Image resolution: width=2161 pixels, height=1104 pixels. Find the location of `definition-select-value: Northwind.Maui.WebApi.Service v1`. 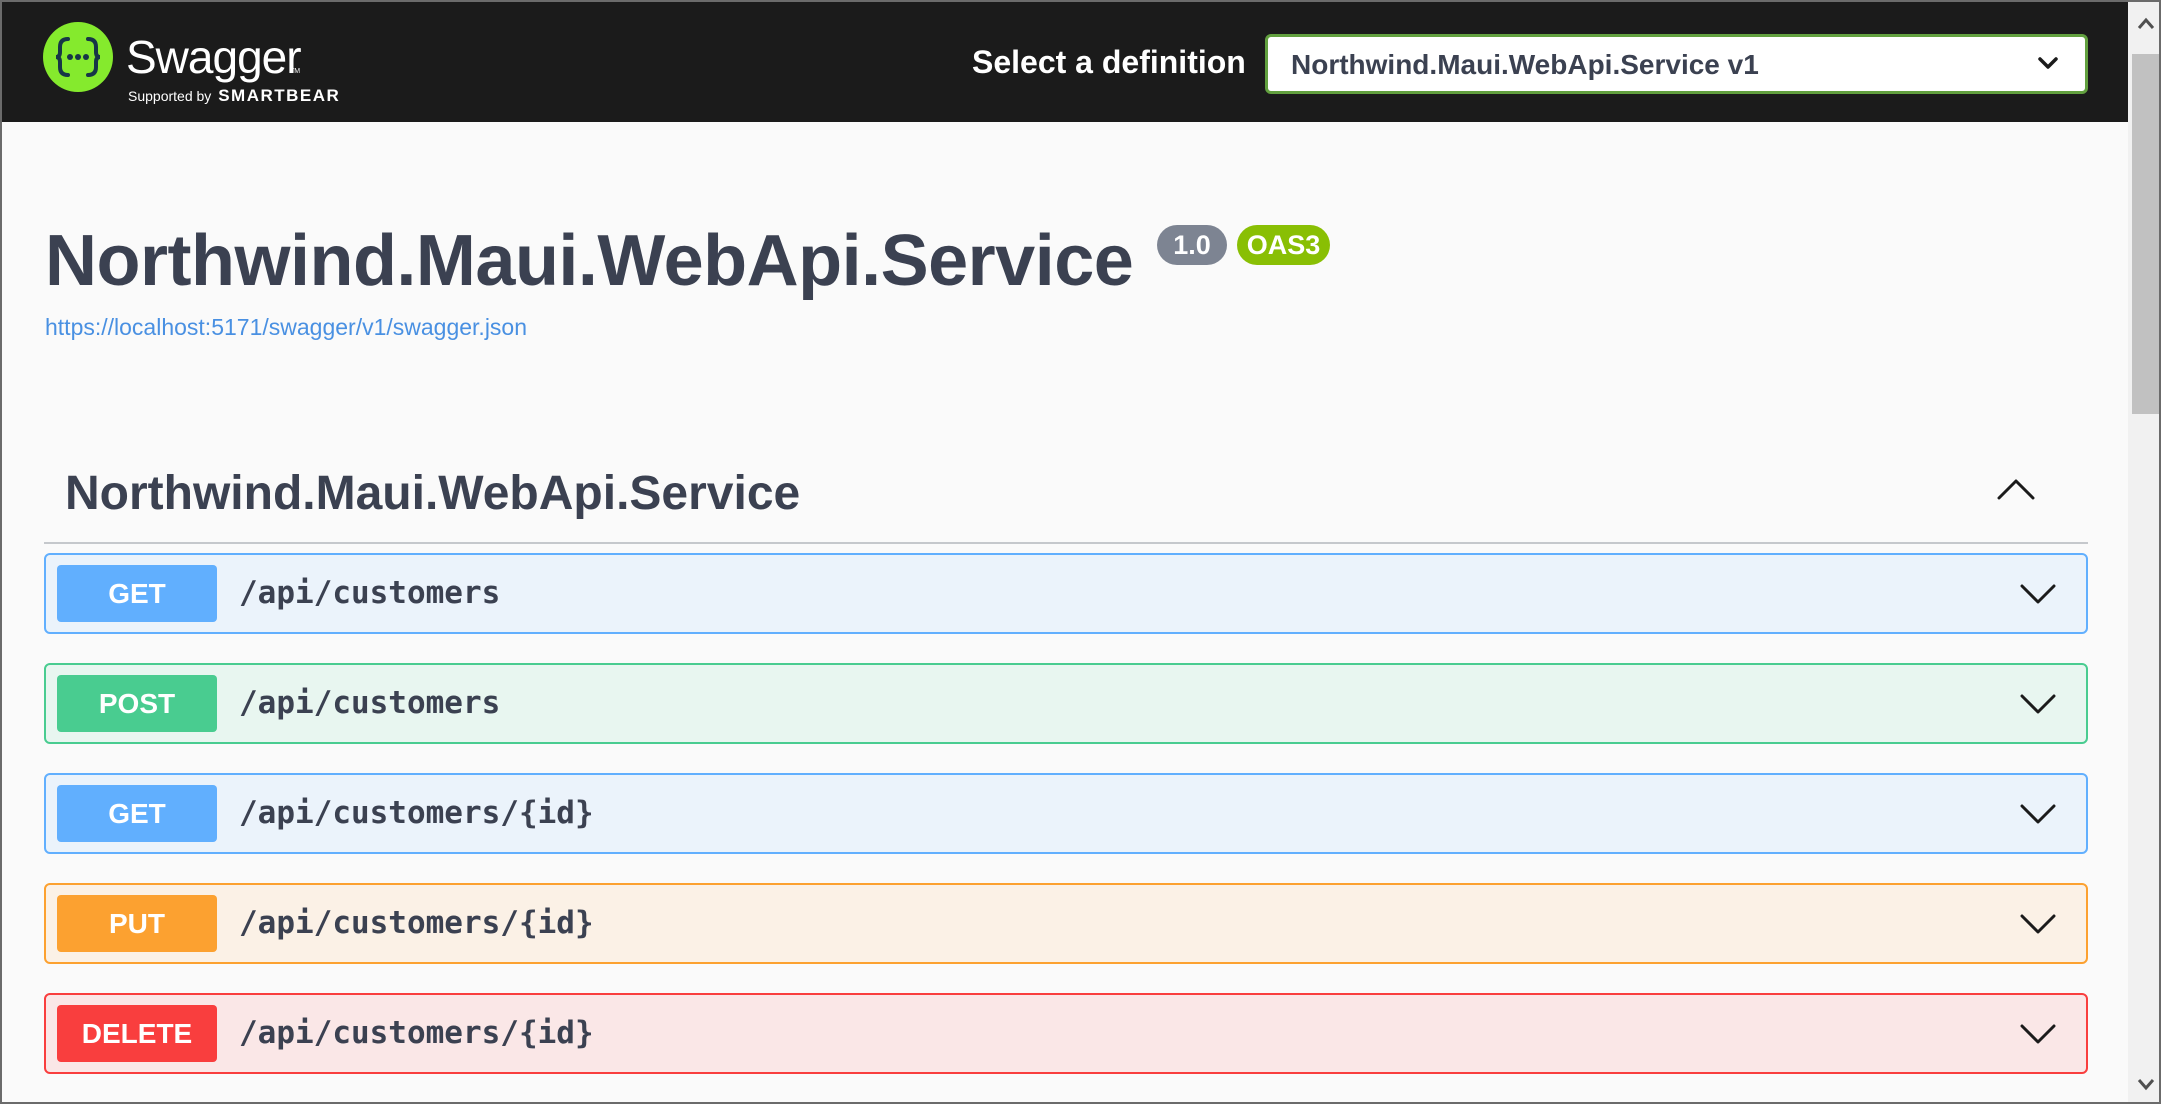

definition-select-value: Northwind.Maui.WebApi.Service v1 is located at coordinates (1525, 64).